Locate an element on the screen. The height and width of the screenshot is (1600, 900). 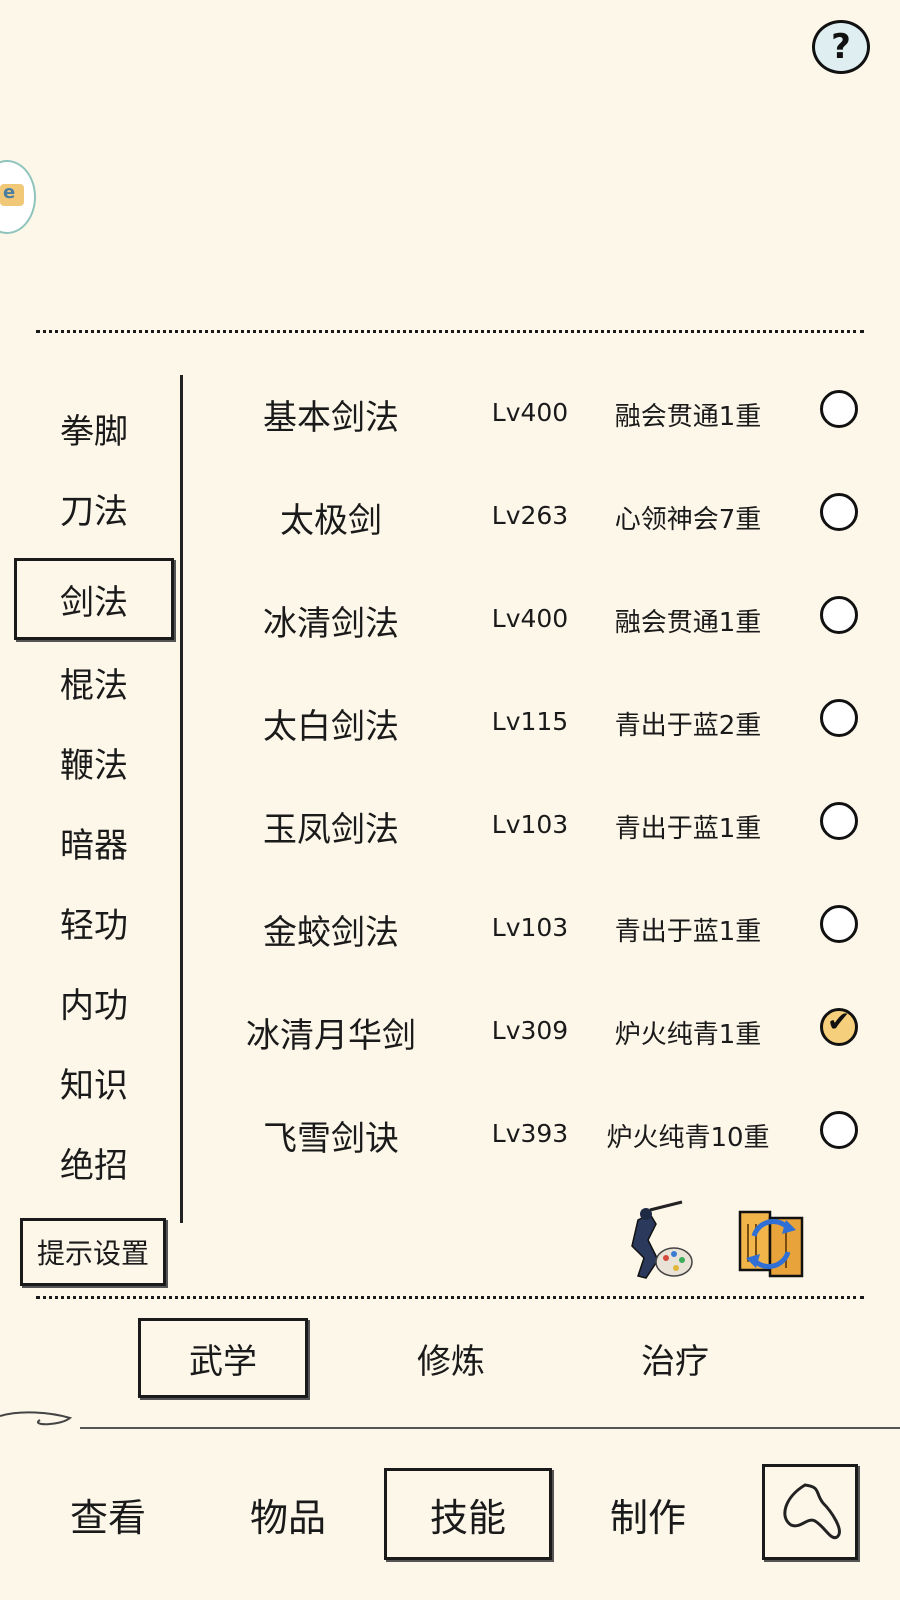
skill-name: 太极剑 is located at coordinates (331, 521).